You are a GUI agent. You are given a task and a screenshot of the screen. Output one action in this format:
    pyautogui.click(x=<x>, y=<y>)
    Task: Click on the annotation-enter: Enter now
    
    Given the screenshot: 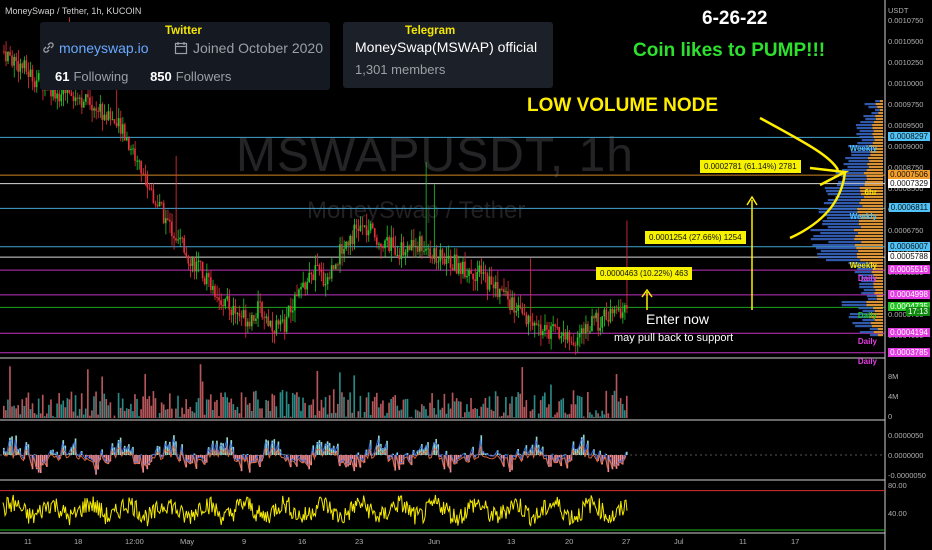 What is the action you would take?
    pyautogui.click(x=678, y=319)
    